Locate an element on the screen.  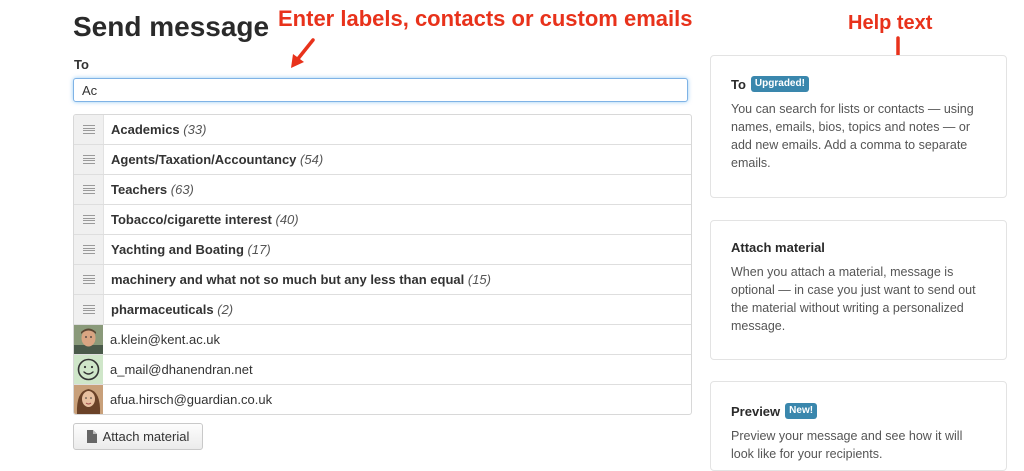
suggestion-contact-item: afua.hirsch@guardian.co.uk is located at coordinates (382, 399).